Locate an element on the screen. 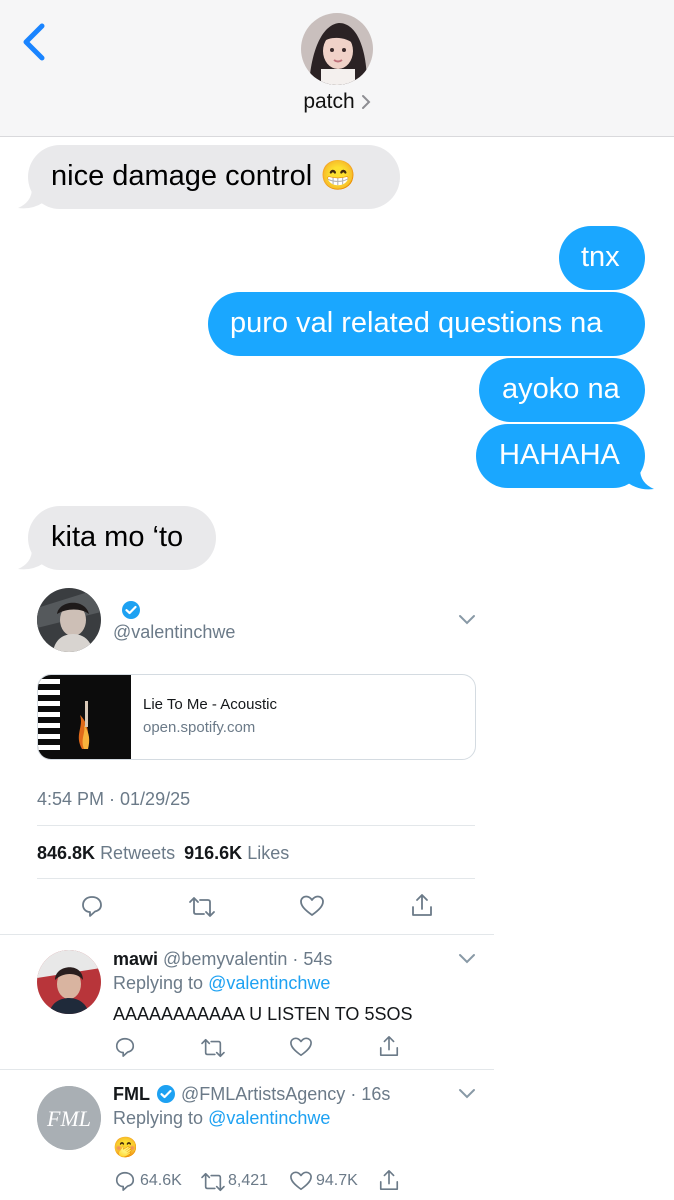  tweet-author-handle: @valentinchwe is located at coordinates (174, 632).